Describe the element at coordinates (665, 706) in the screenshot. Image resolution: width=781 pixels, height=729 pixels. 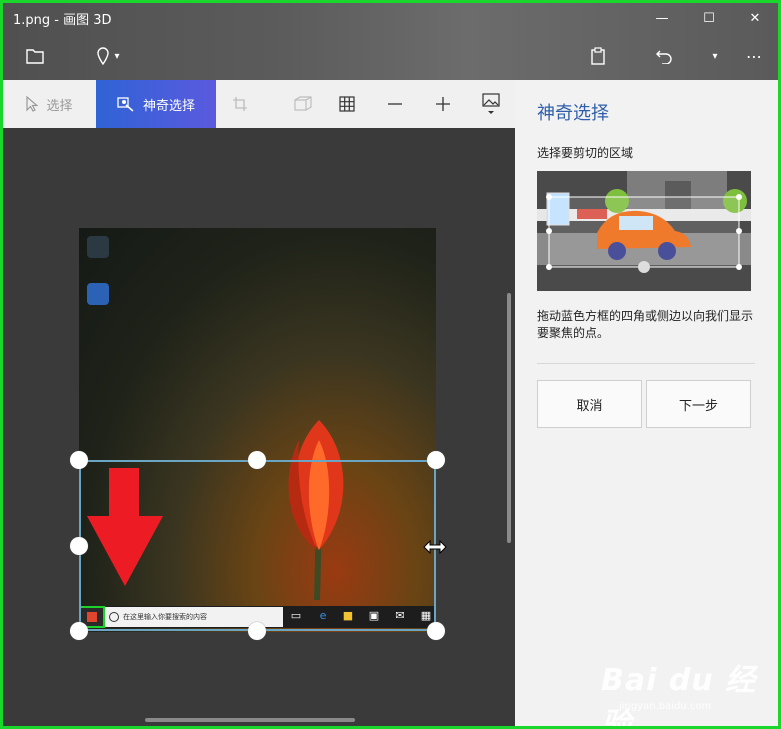
I see `watermark-url: jingyan.baidu.com` at that location.